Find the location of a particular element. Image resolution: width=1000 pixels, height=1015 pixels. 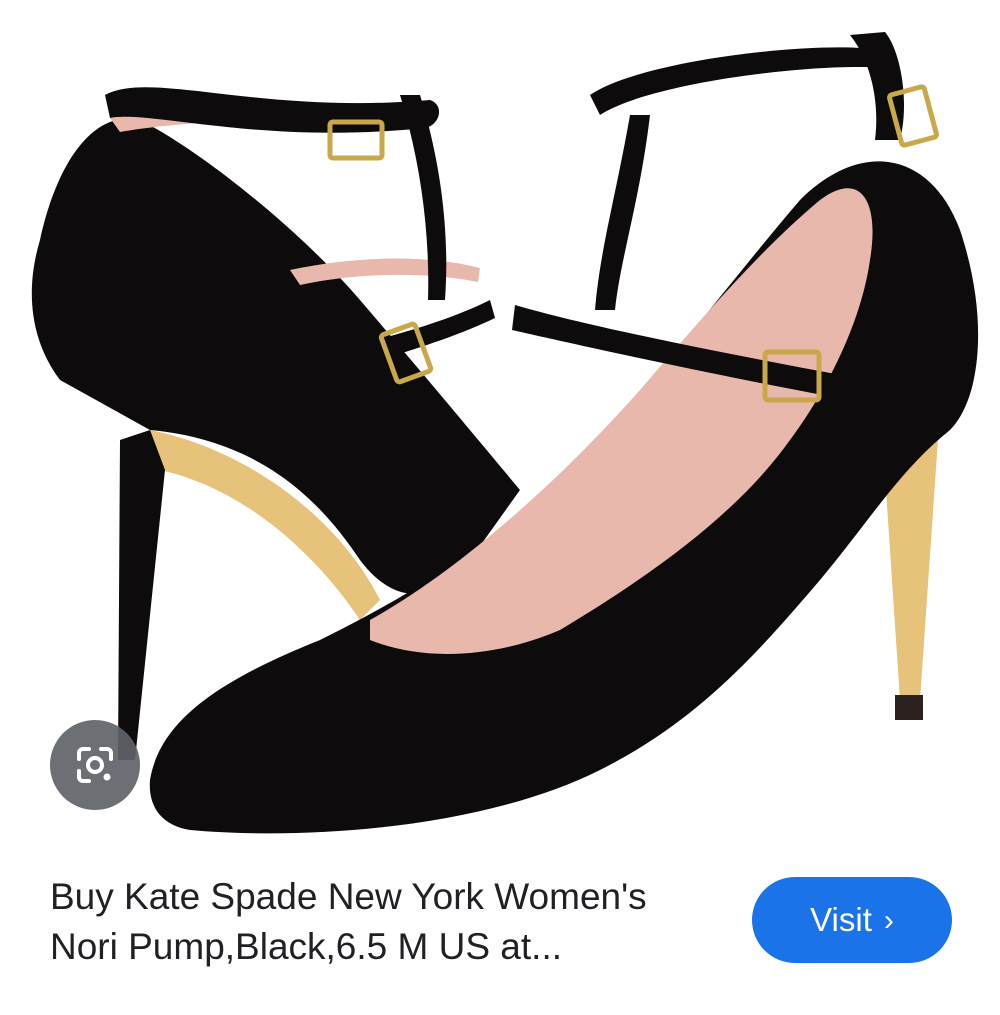

lens-search-button is located at coordinates (95, 765).